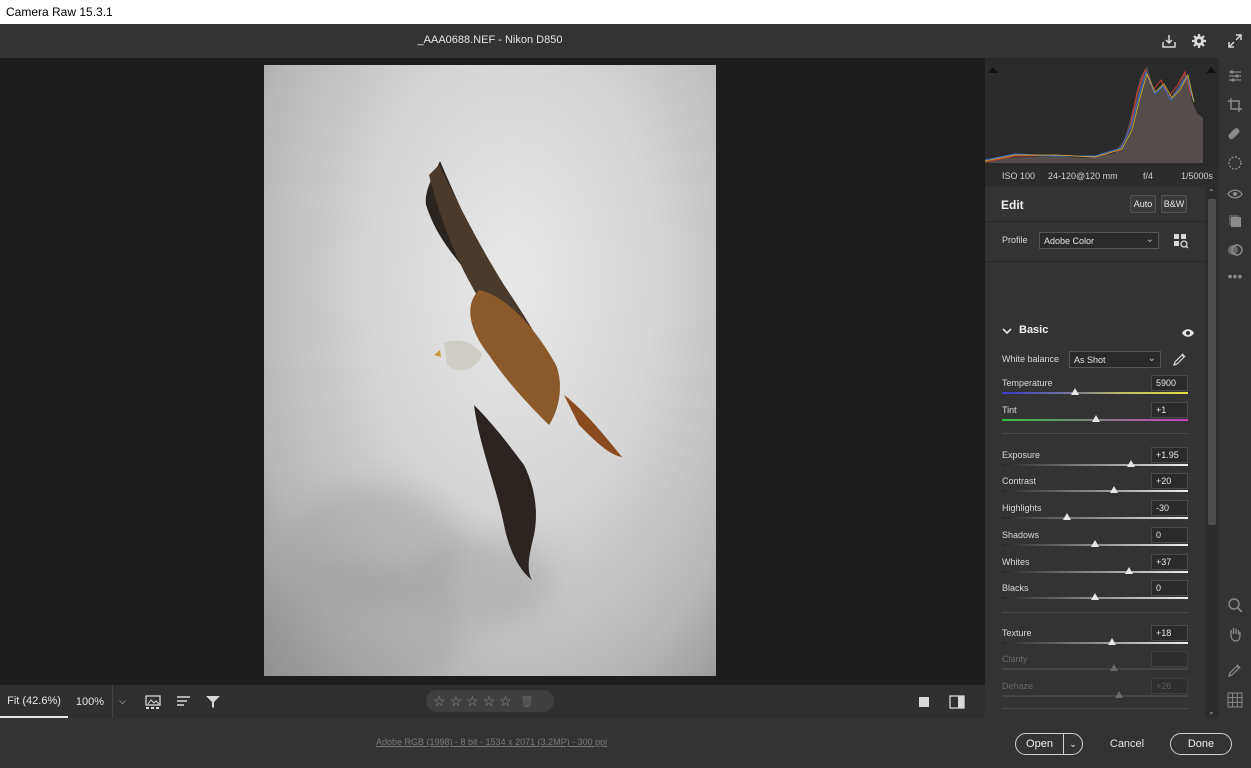 The height and width of the screenshot is (768, 1251). I want to click on dehaze-slider, so click(1095, 696).